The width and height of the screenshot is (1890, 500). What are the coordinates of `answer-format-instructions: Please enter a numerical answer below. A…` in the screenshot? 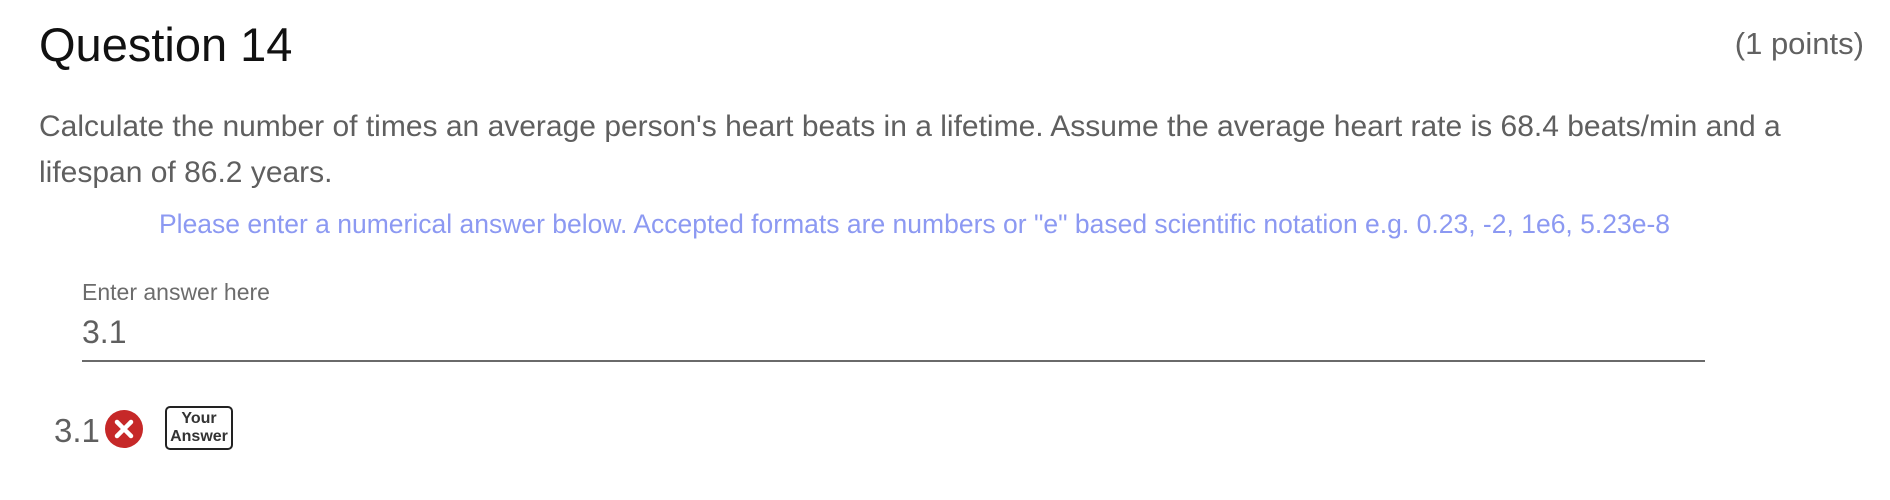 It's located at (915, 224).